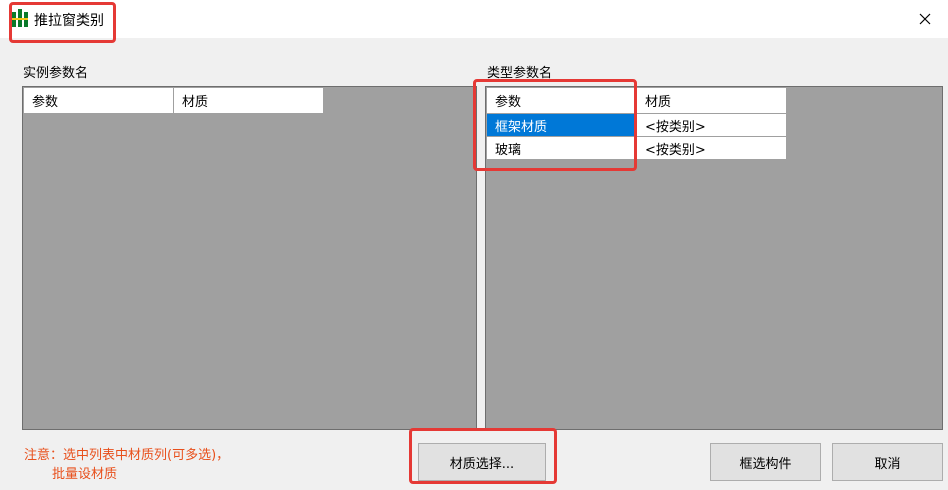  What do you see at coordinates (126, 465) in the screenshot?
I see `hint-note: 注意：选中列表中材质列(可多选)， 批量设材质` at bounding box center [126, 465].